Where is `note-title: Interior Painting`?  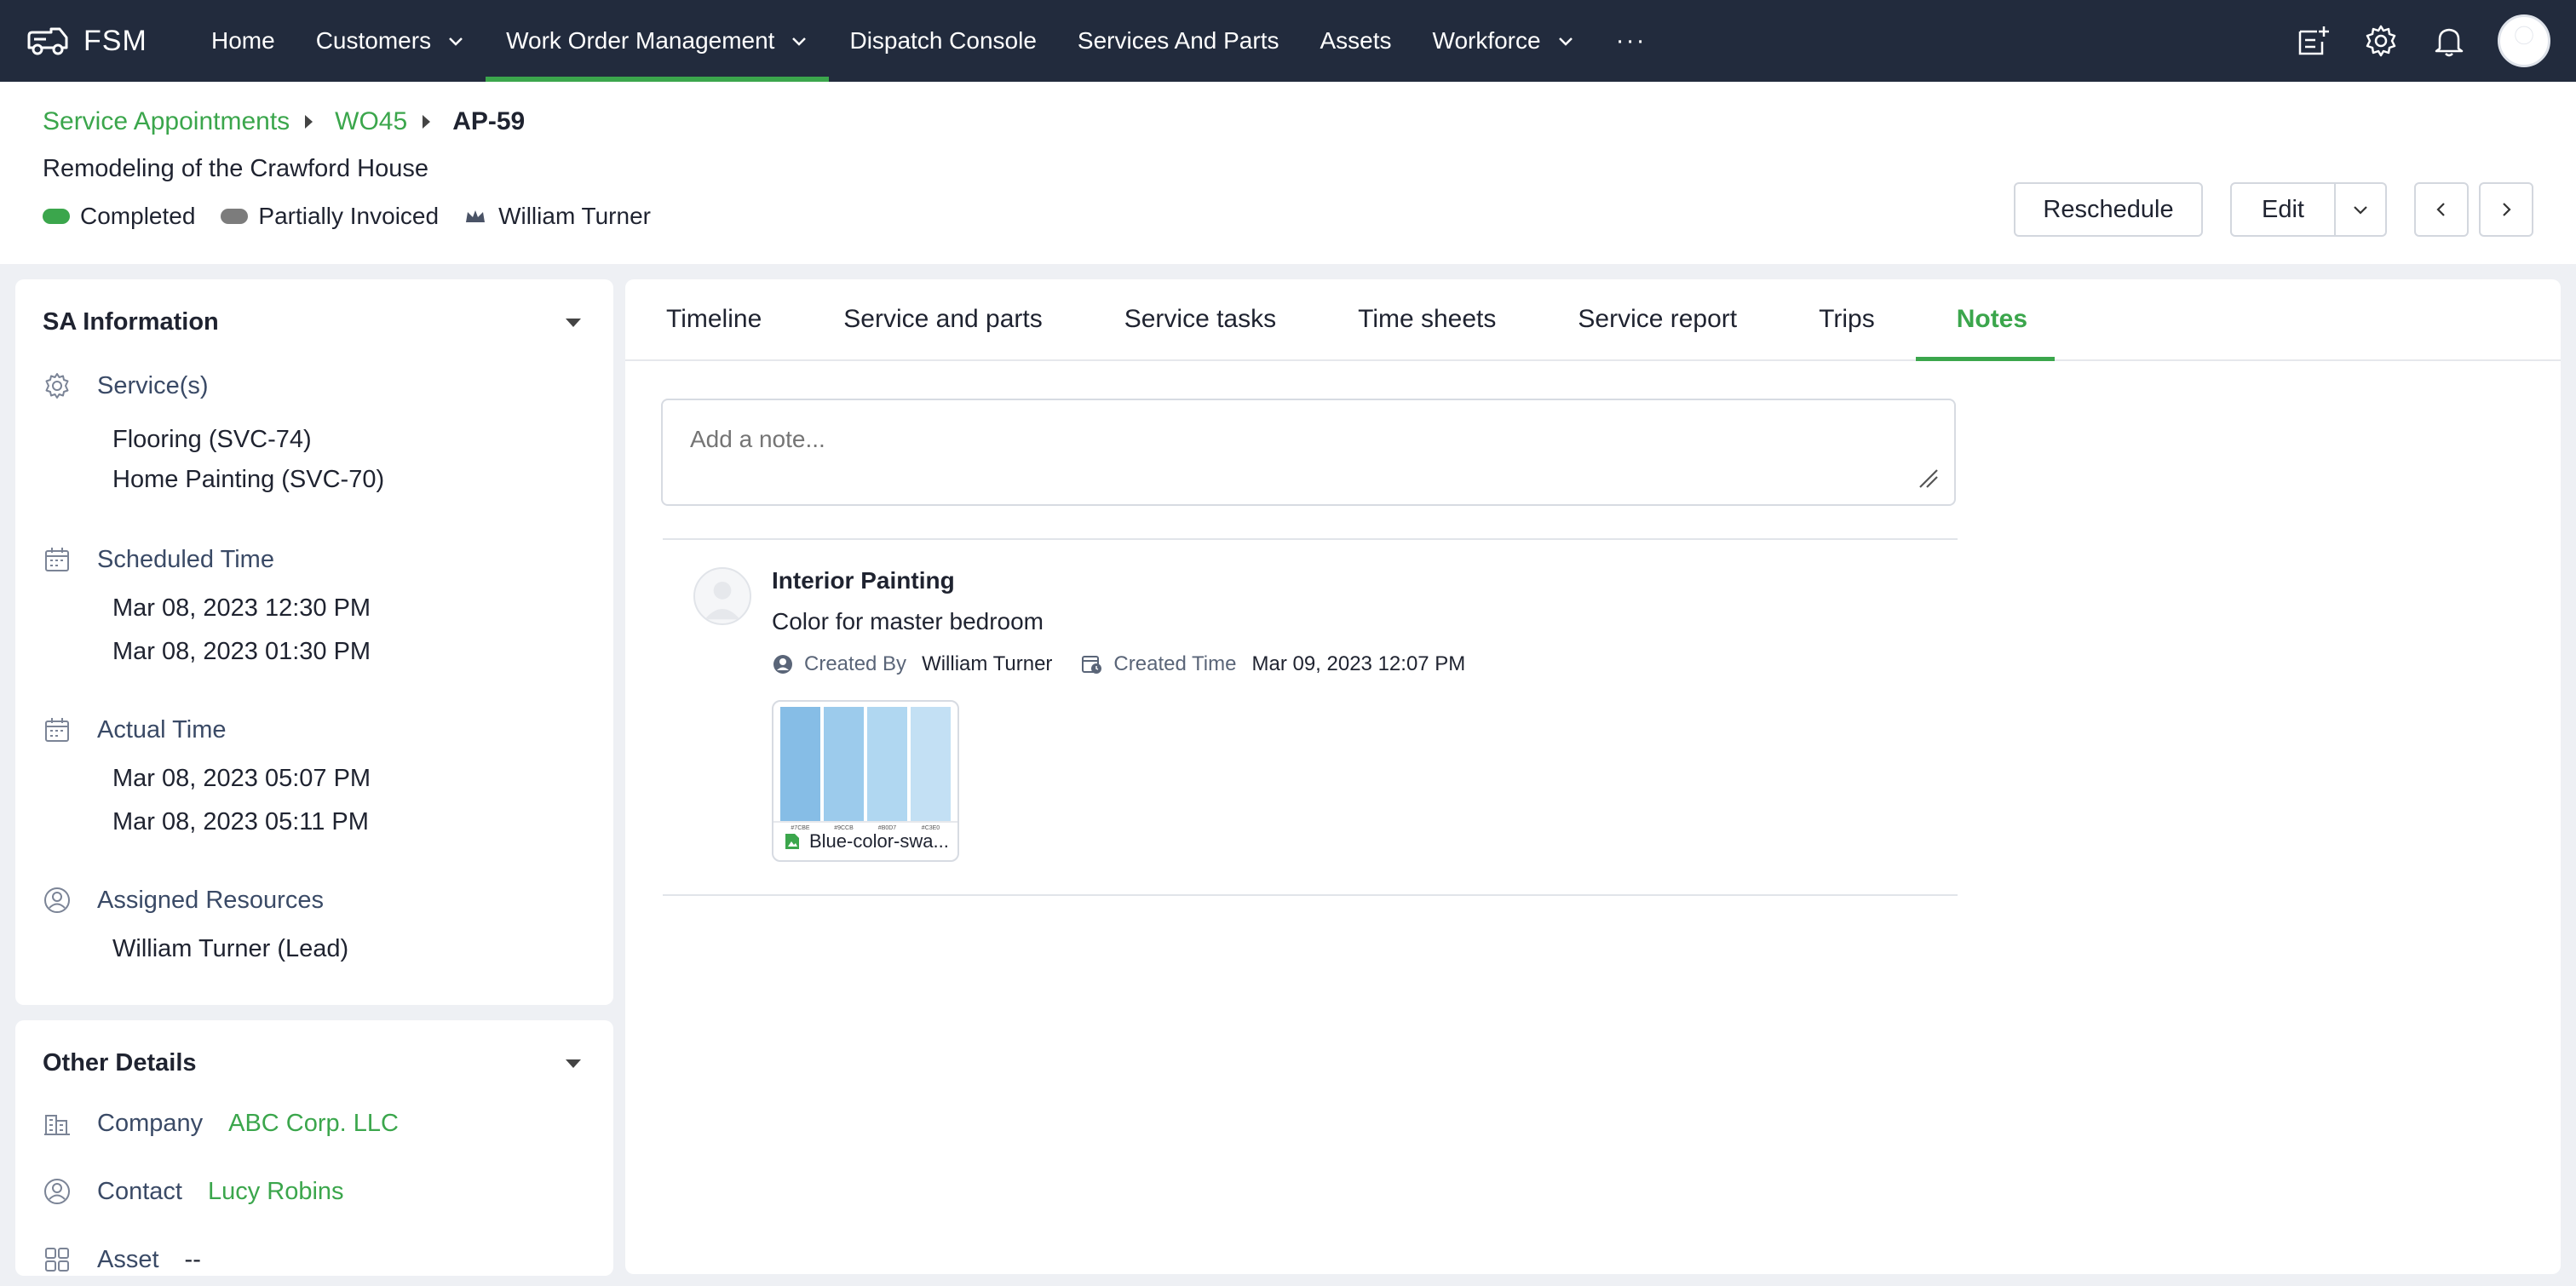 note-title: Interior Painting is located at coordinates (864, 580).